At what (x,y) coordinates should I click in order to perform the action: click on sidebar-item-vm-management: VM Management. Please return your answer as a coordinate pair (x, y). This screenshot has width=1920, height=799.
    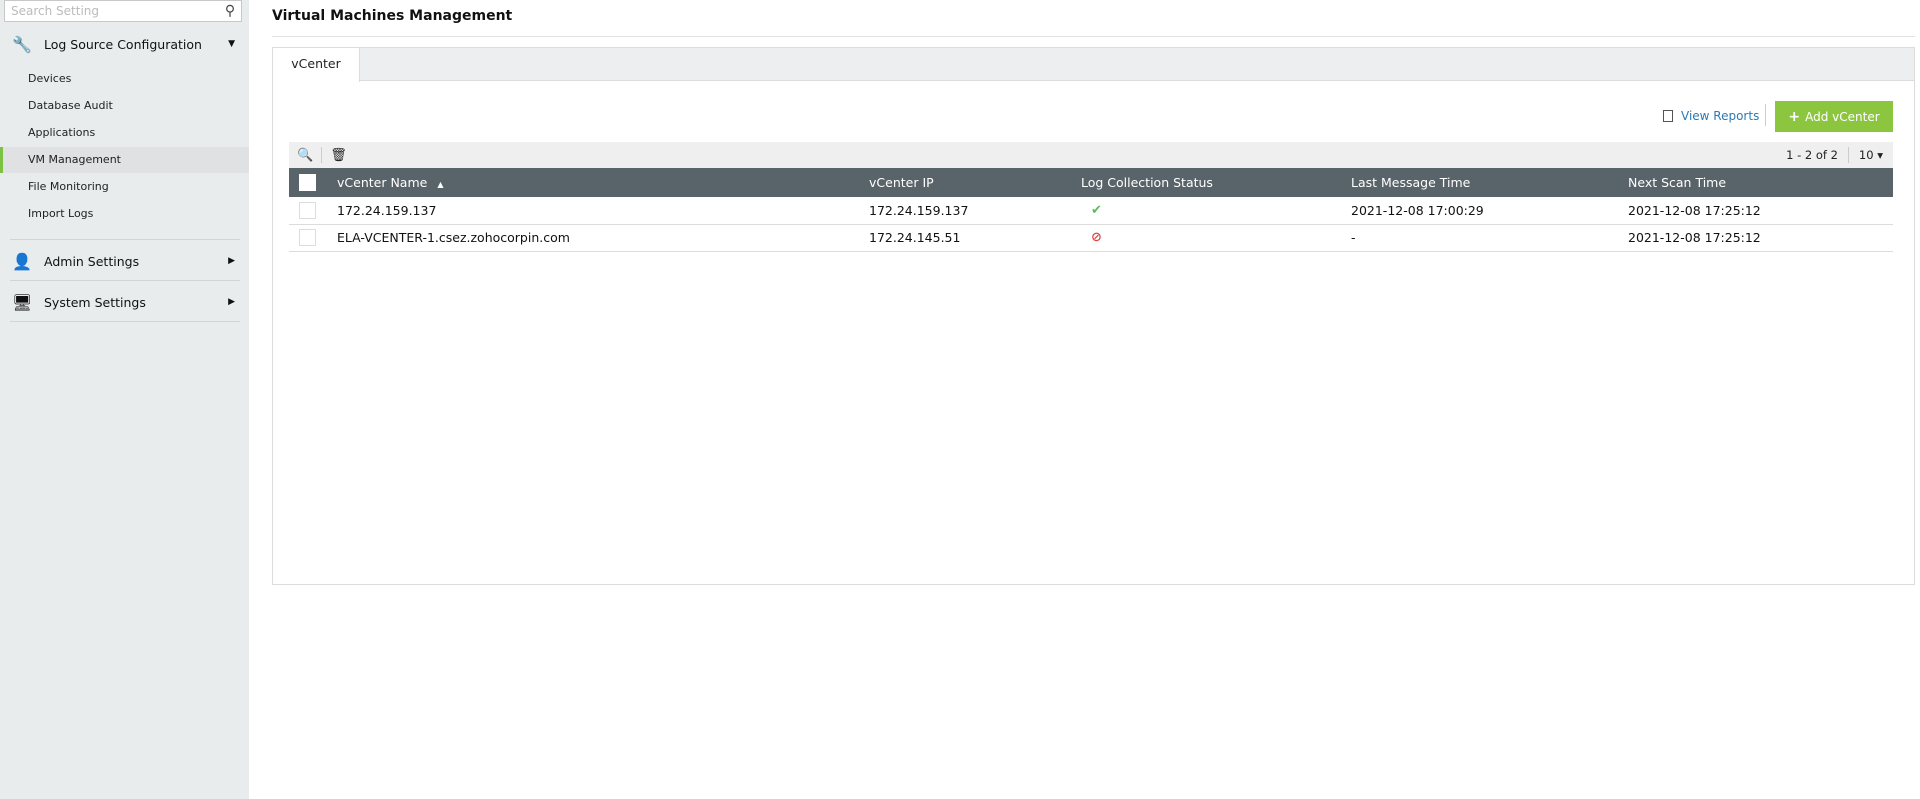
    Looking at the image, I should click on (124, 160).